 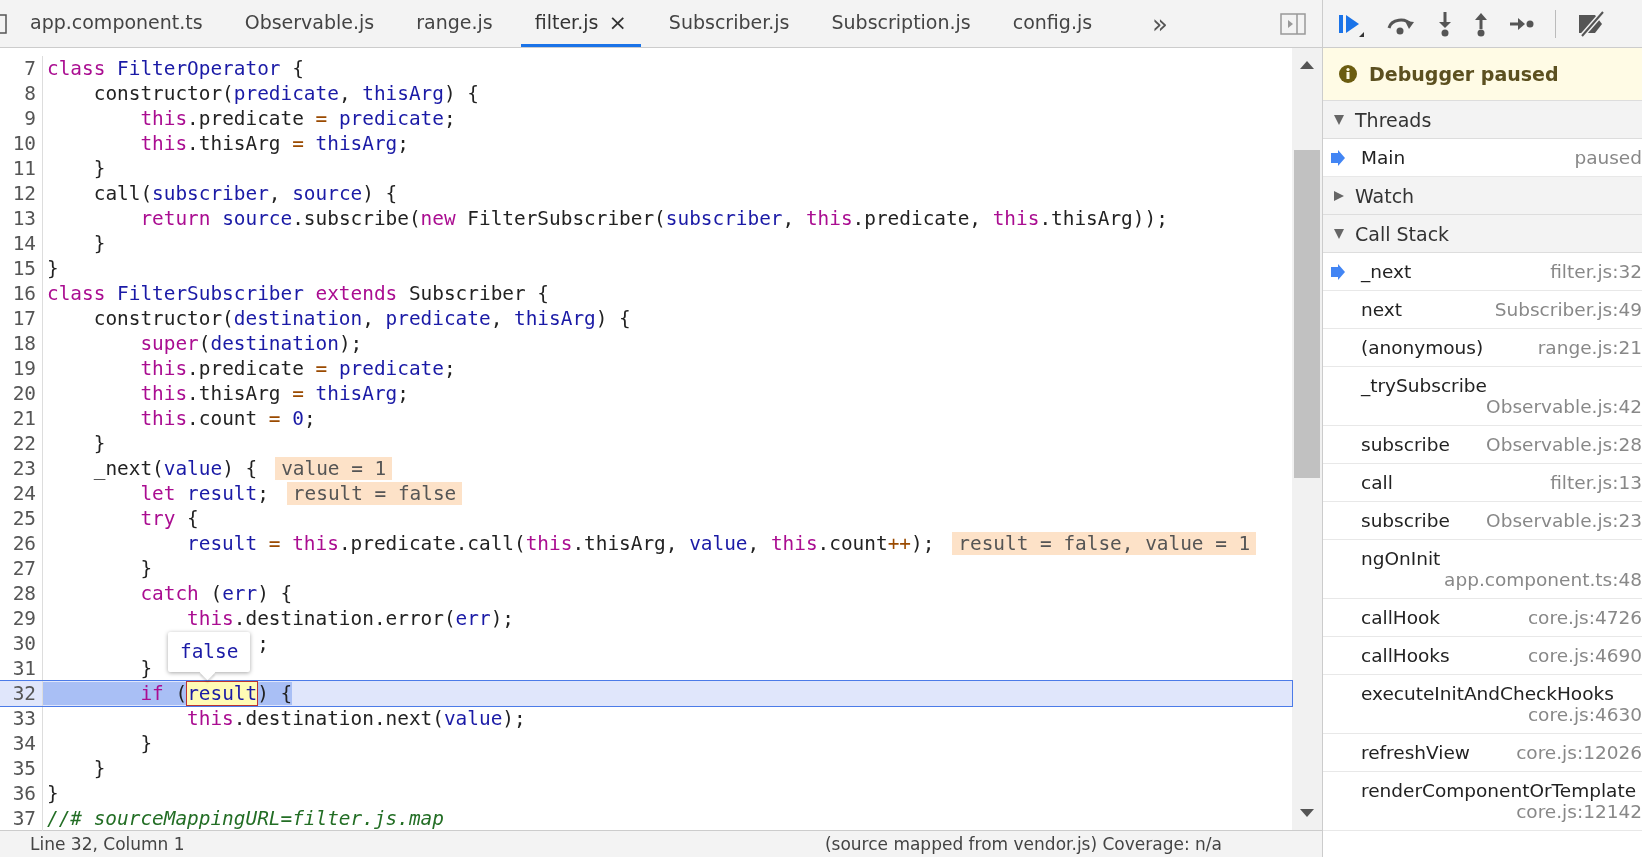 What do you see at coordinates (216, 693) in the screenshot?
I see `code-line: if (result) {` at bounding box center [216, 693].